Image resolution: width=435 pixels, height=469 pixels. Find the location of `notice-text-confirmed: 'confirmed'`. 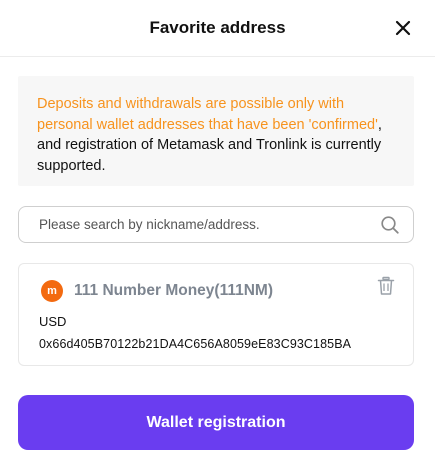

notice-text-confirmed: 'confirmed' is located at coordinates (343, 124).